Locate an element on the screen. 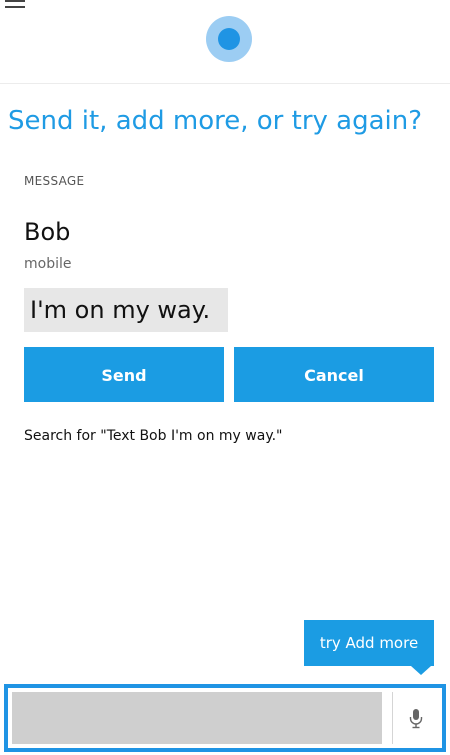 The image size is (450, 755). web-search-link: Search for "Text Bob I'm on my way." is located at coordinates (153, 436).